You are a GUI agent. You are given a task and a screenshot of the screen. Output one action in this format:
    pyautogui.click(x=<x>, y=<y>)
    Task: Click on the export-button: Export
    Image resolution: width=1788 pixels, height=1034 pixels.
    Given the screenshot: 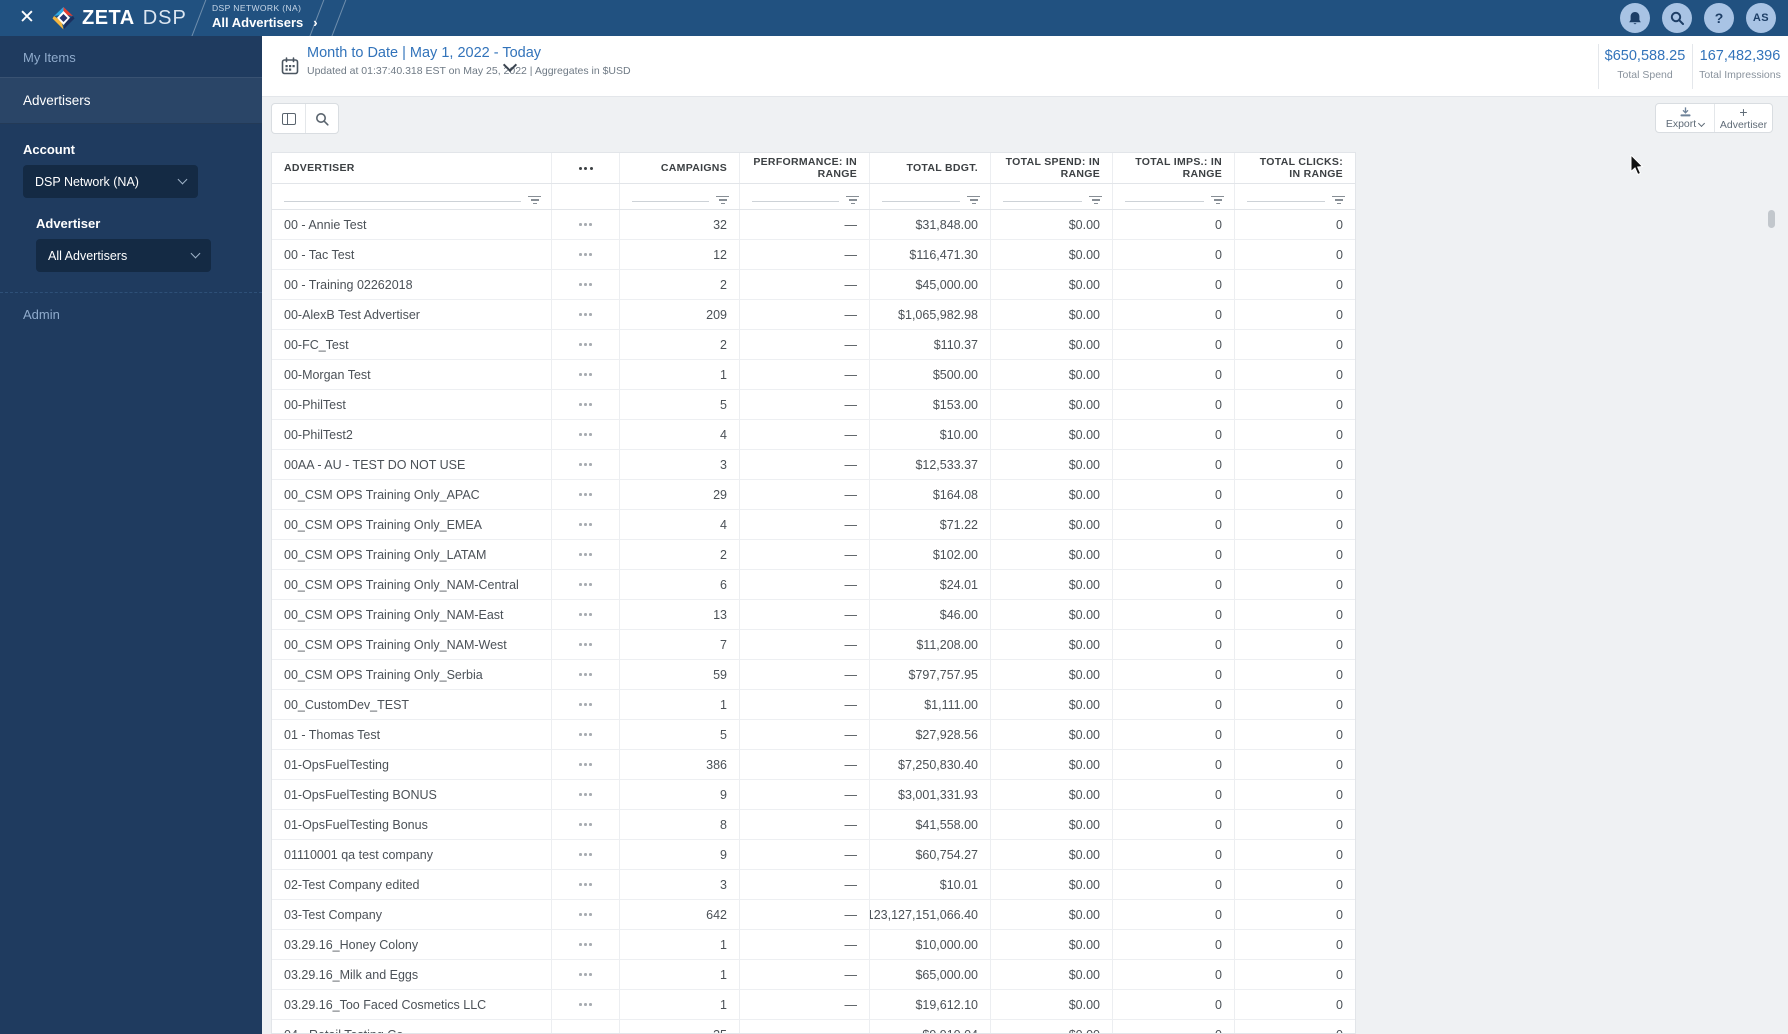 What is the action you would take?
    pyautogui.click(x=1685, y=118)
    